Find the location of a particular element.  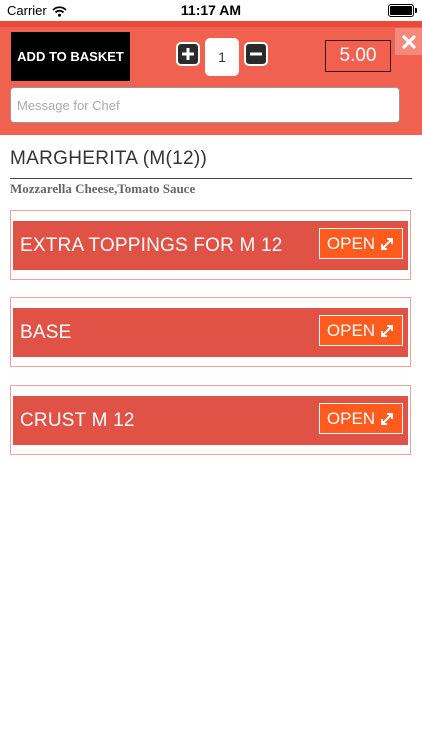

plus-icon is located at coordinates (188, 54).